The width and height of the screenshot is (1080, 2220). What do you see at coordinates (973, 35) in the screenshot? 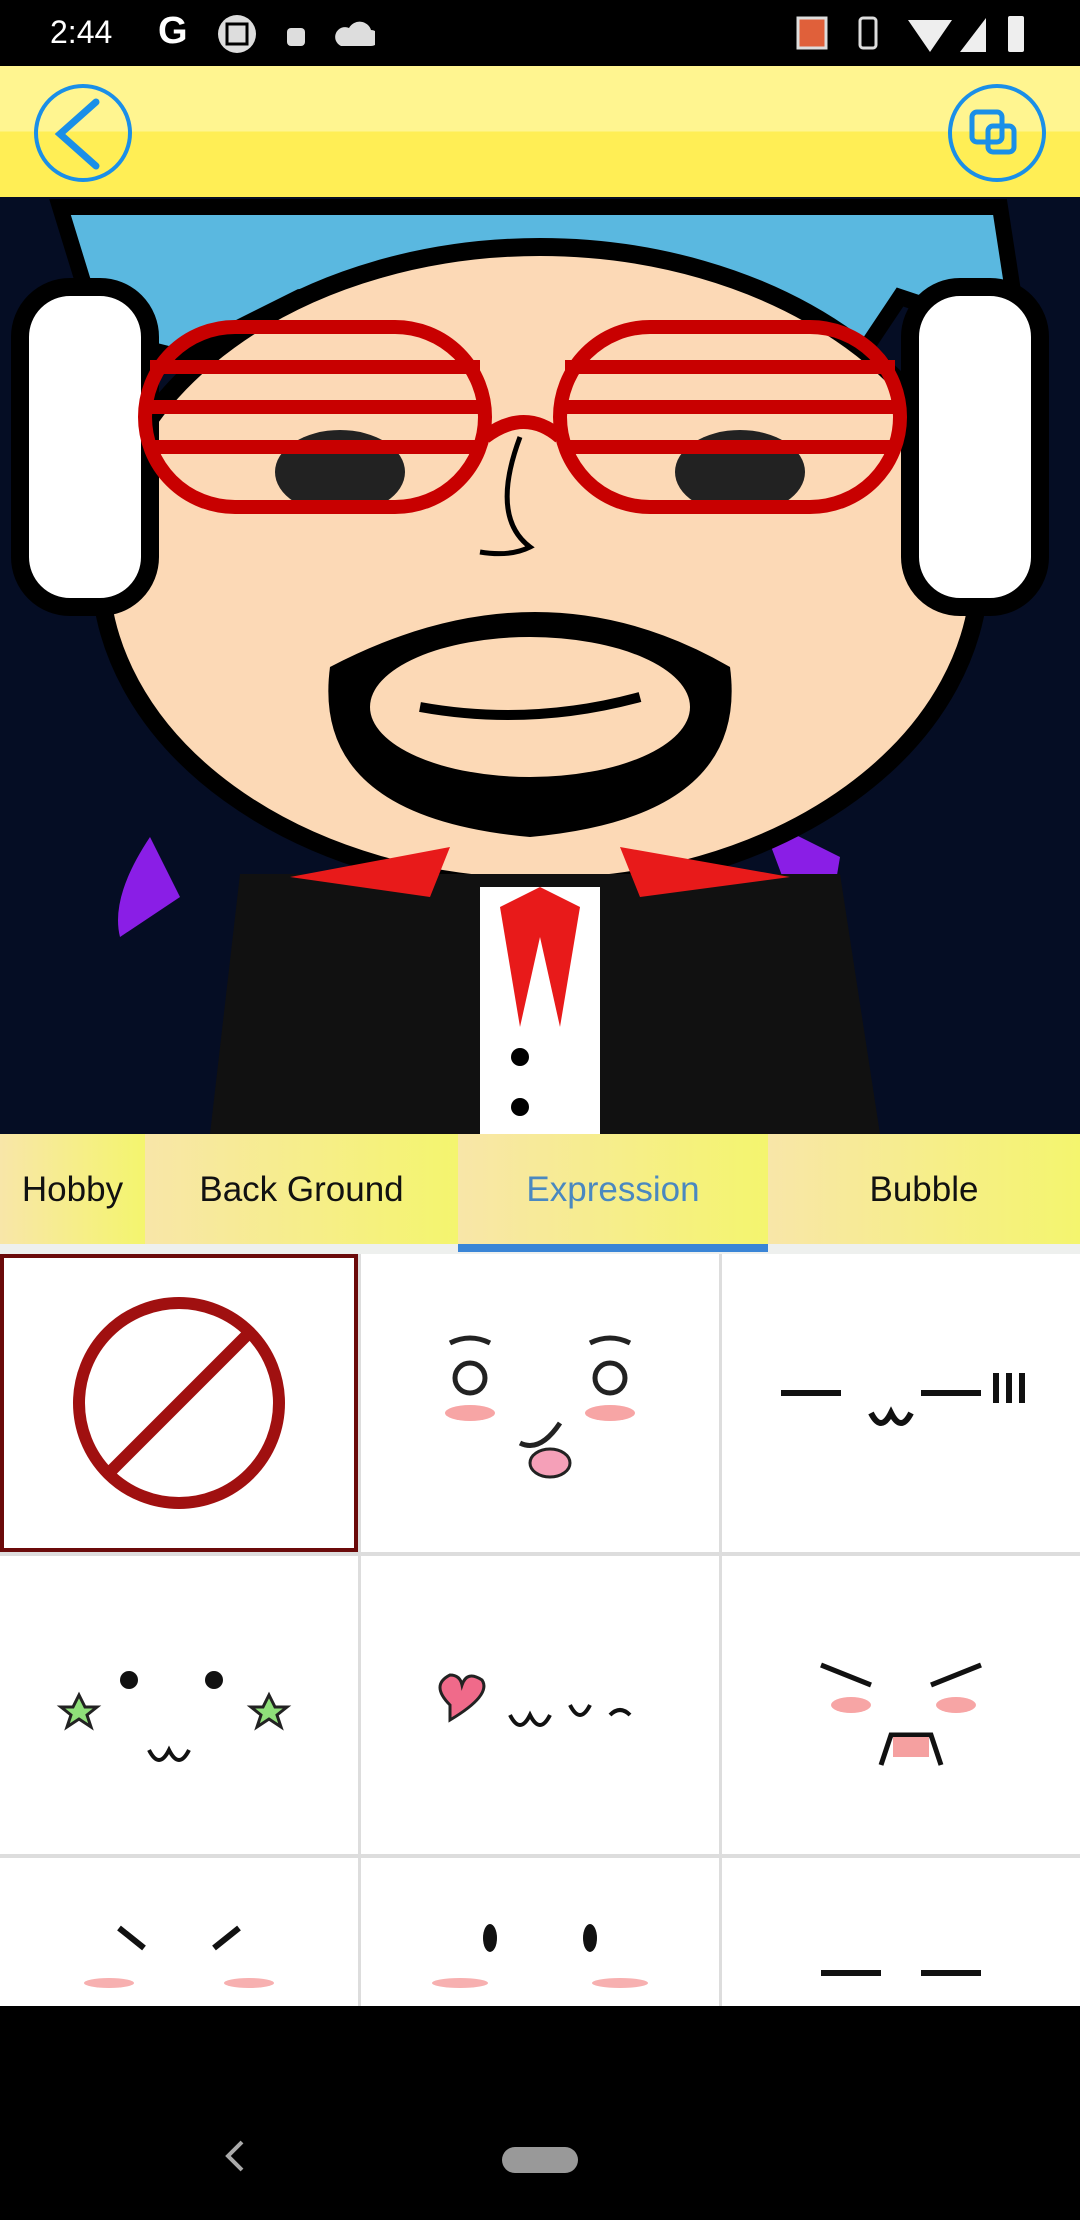
I see `signal-icon` at bounding box center [973, 35].